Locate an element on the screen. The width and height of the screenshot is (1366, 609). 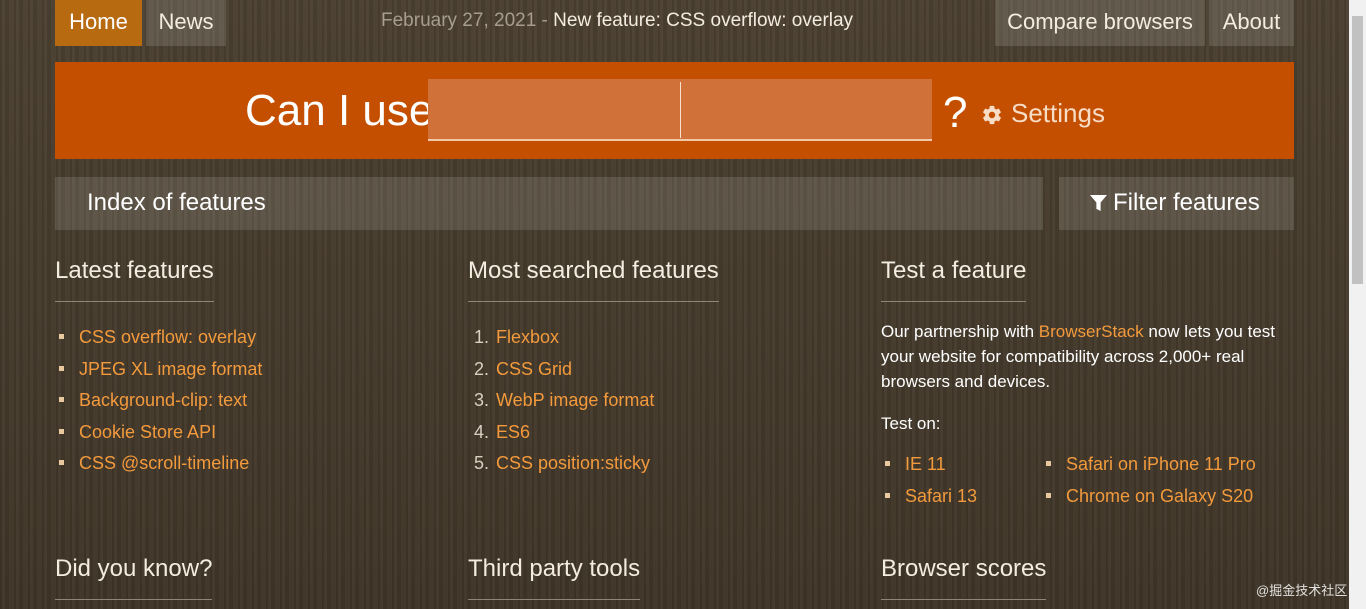
search-hero: Can I use ? Settings is located at coordinates (674, 110).